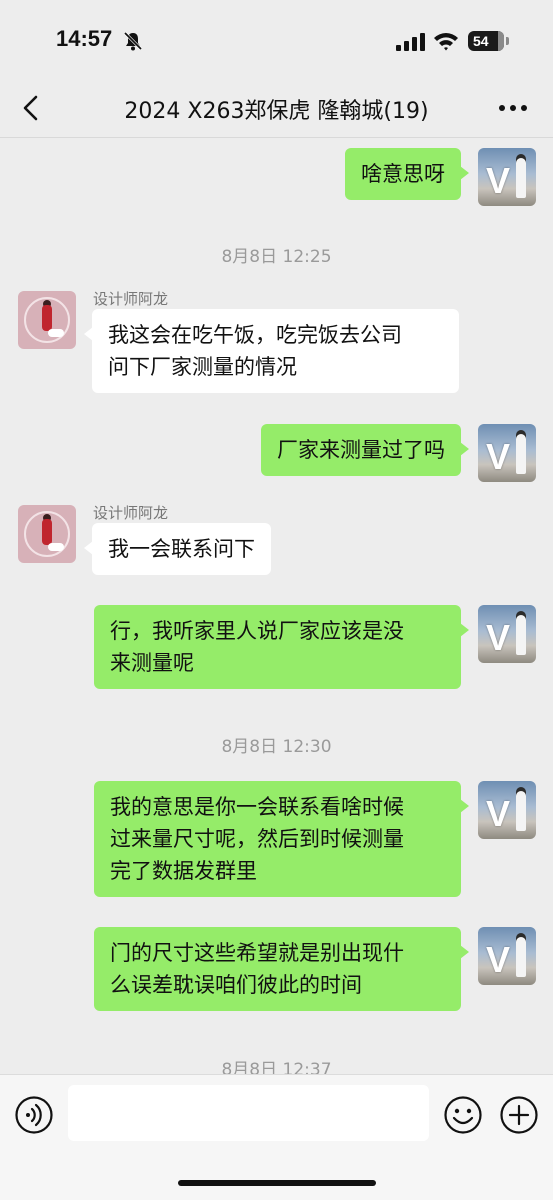 The height and width of the screenshot is (1200, 553). What do you see at coordinates (257, 807) in the screenshot?
I see `message-line: 我的意思是你一会联系看啥时候` at bounding box center [257, 807].